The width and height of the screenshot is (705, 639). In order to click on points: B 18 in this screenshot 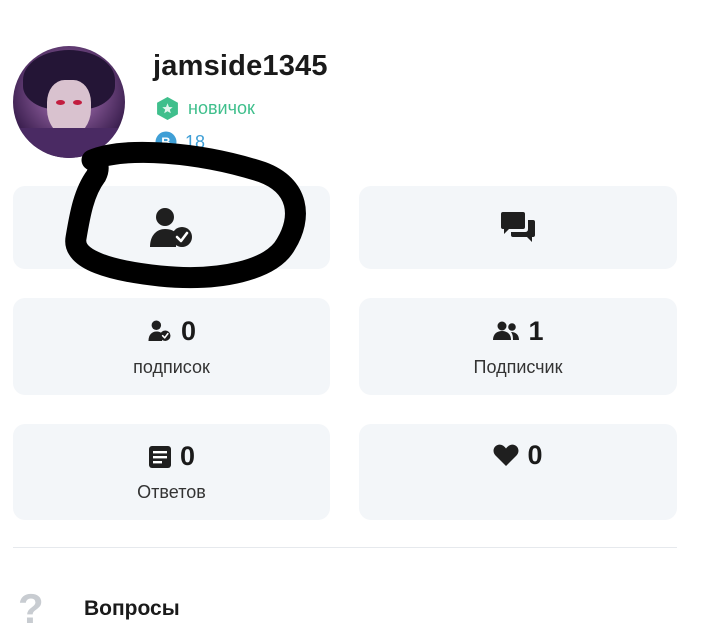, I will do `click(180, 142)`.